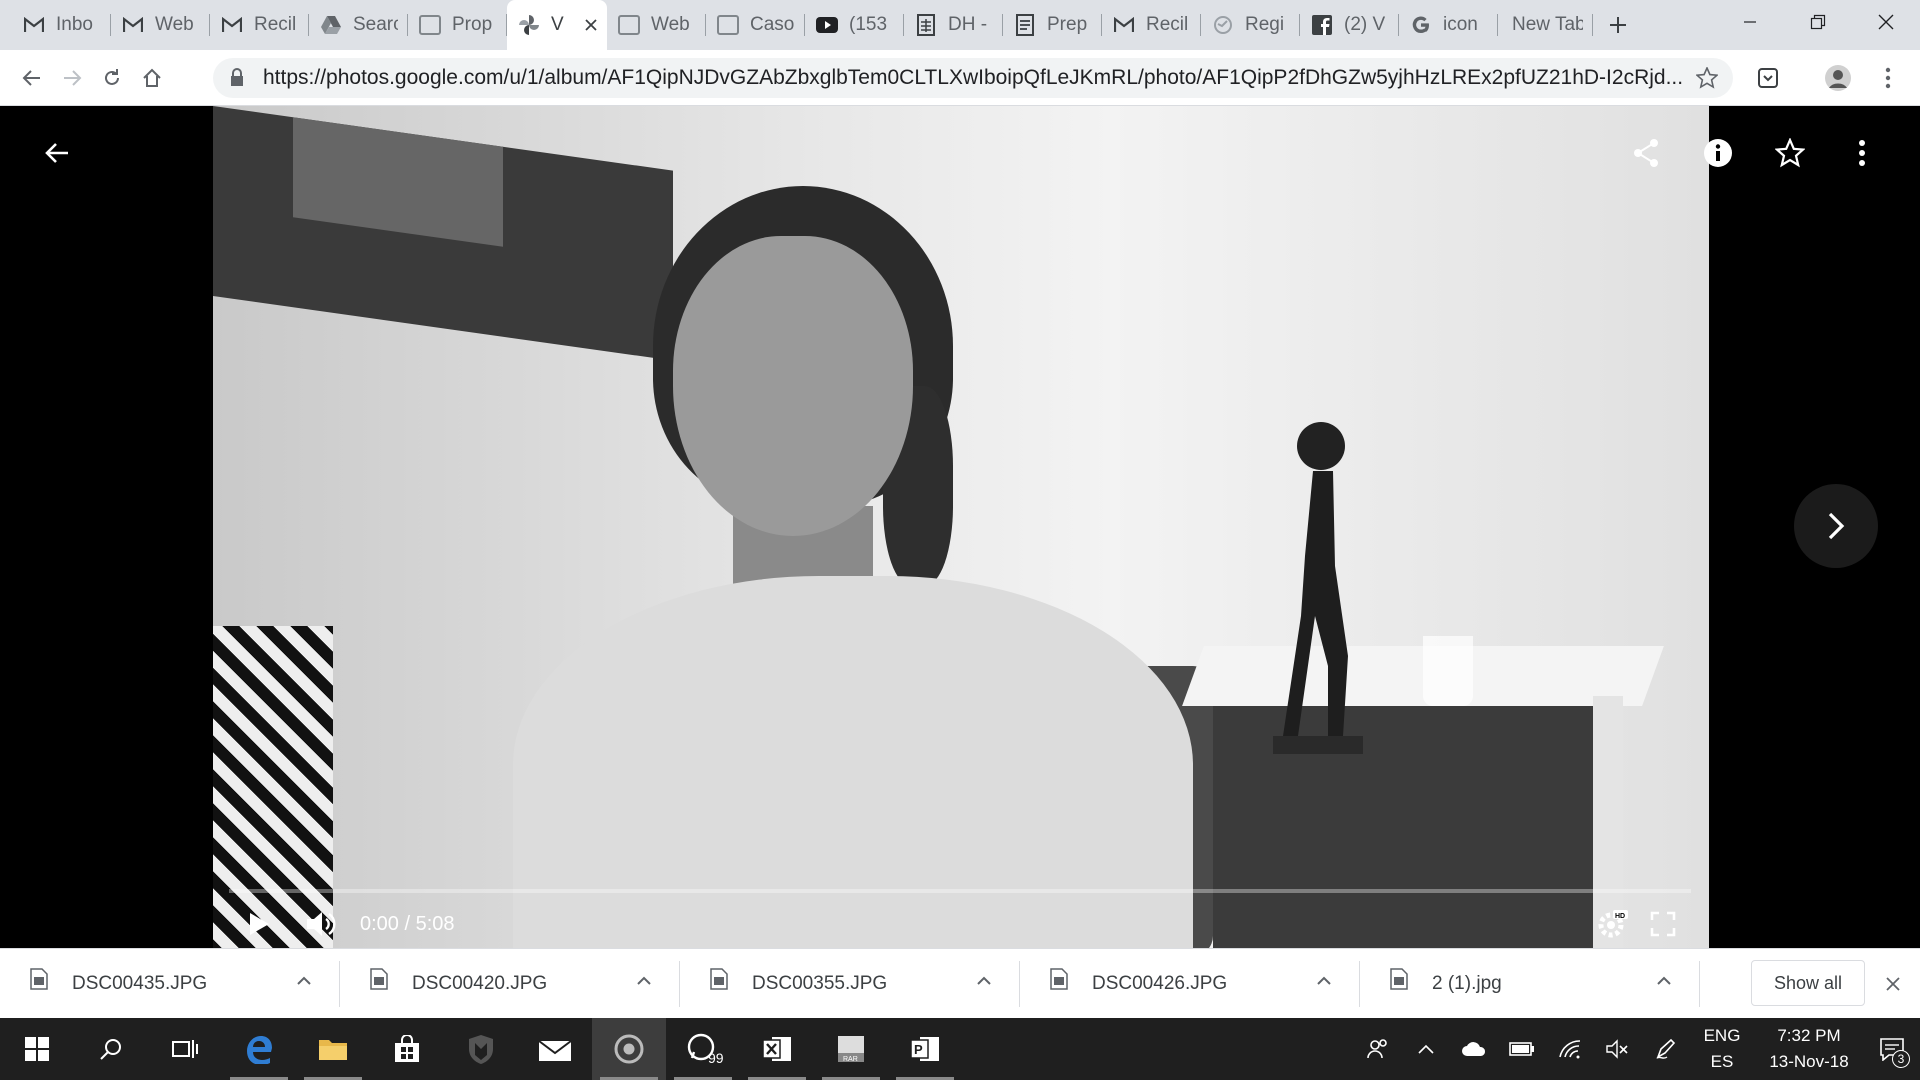 This screenshot has width=1920, height=1080. I want to click on clock-time: 7:32 PM, so click(1809, 1035).